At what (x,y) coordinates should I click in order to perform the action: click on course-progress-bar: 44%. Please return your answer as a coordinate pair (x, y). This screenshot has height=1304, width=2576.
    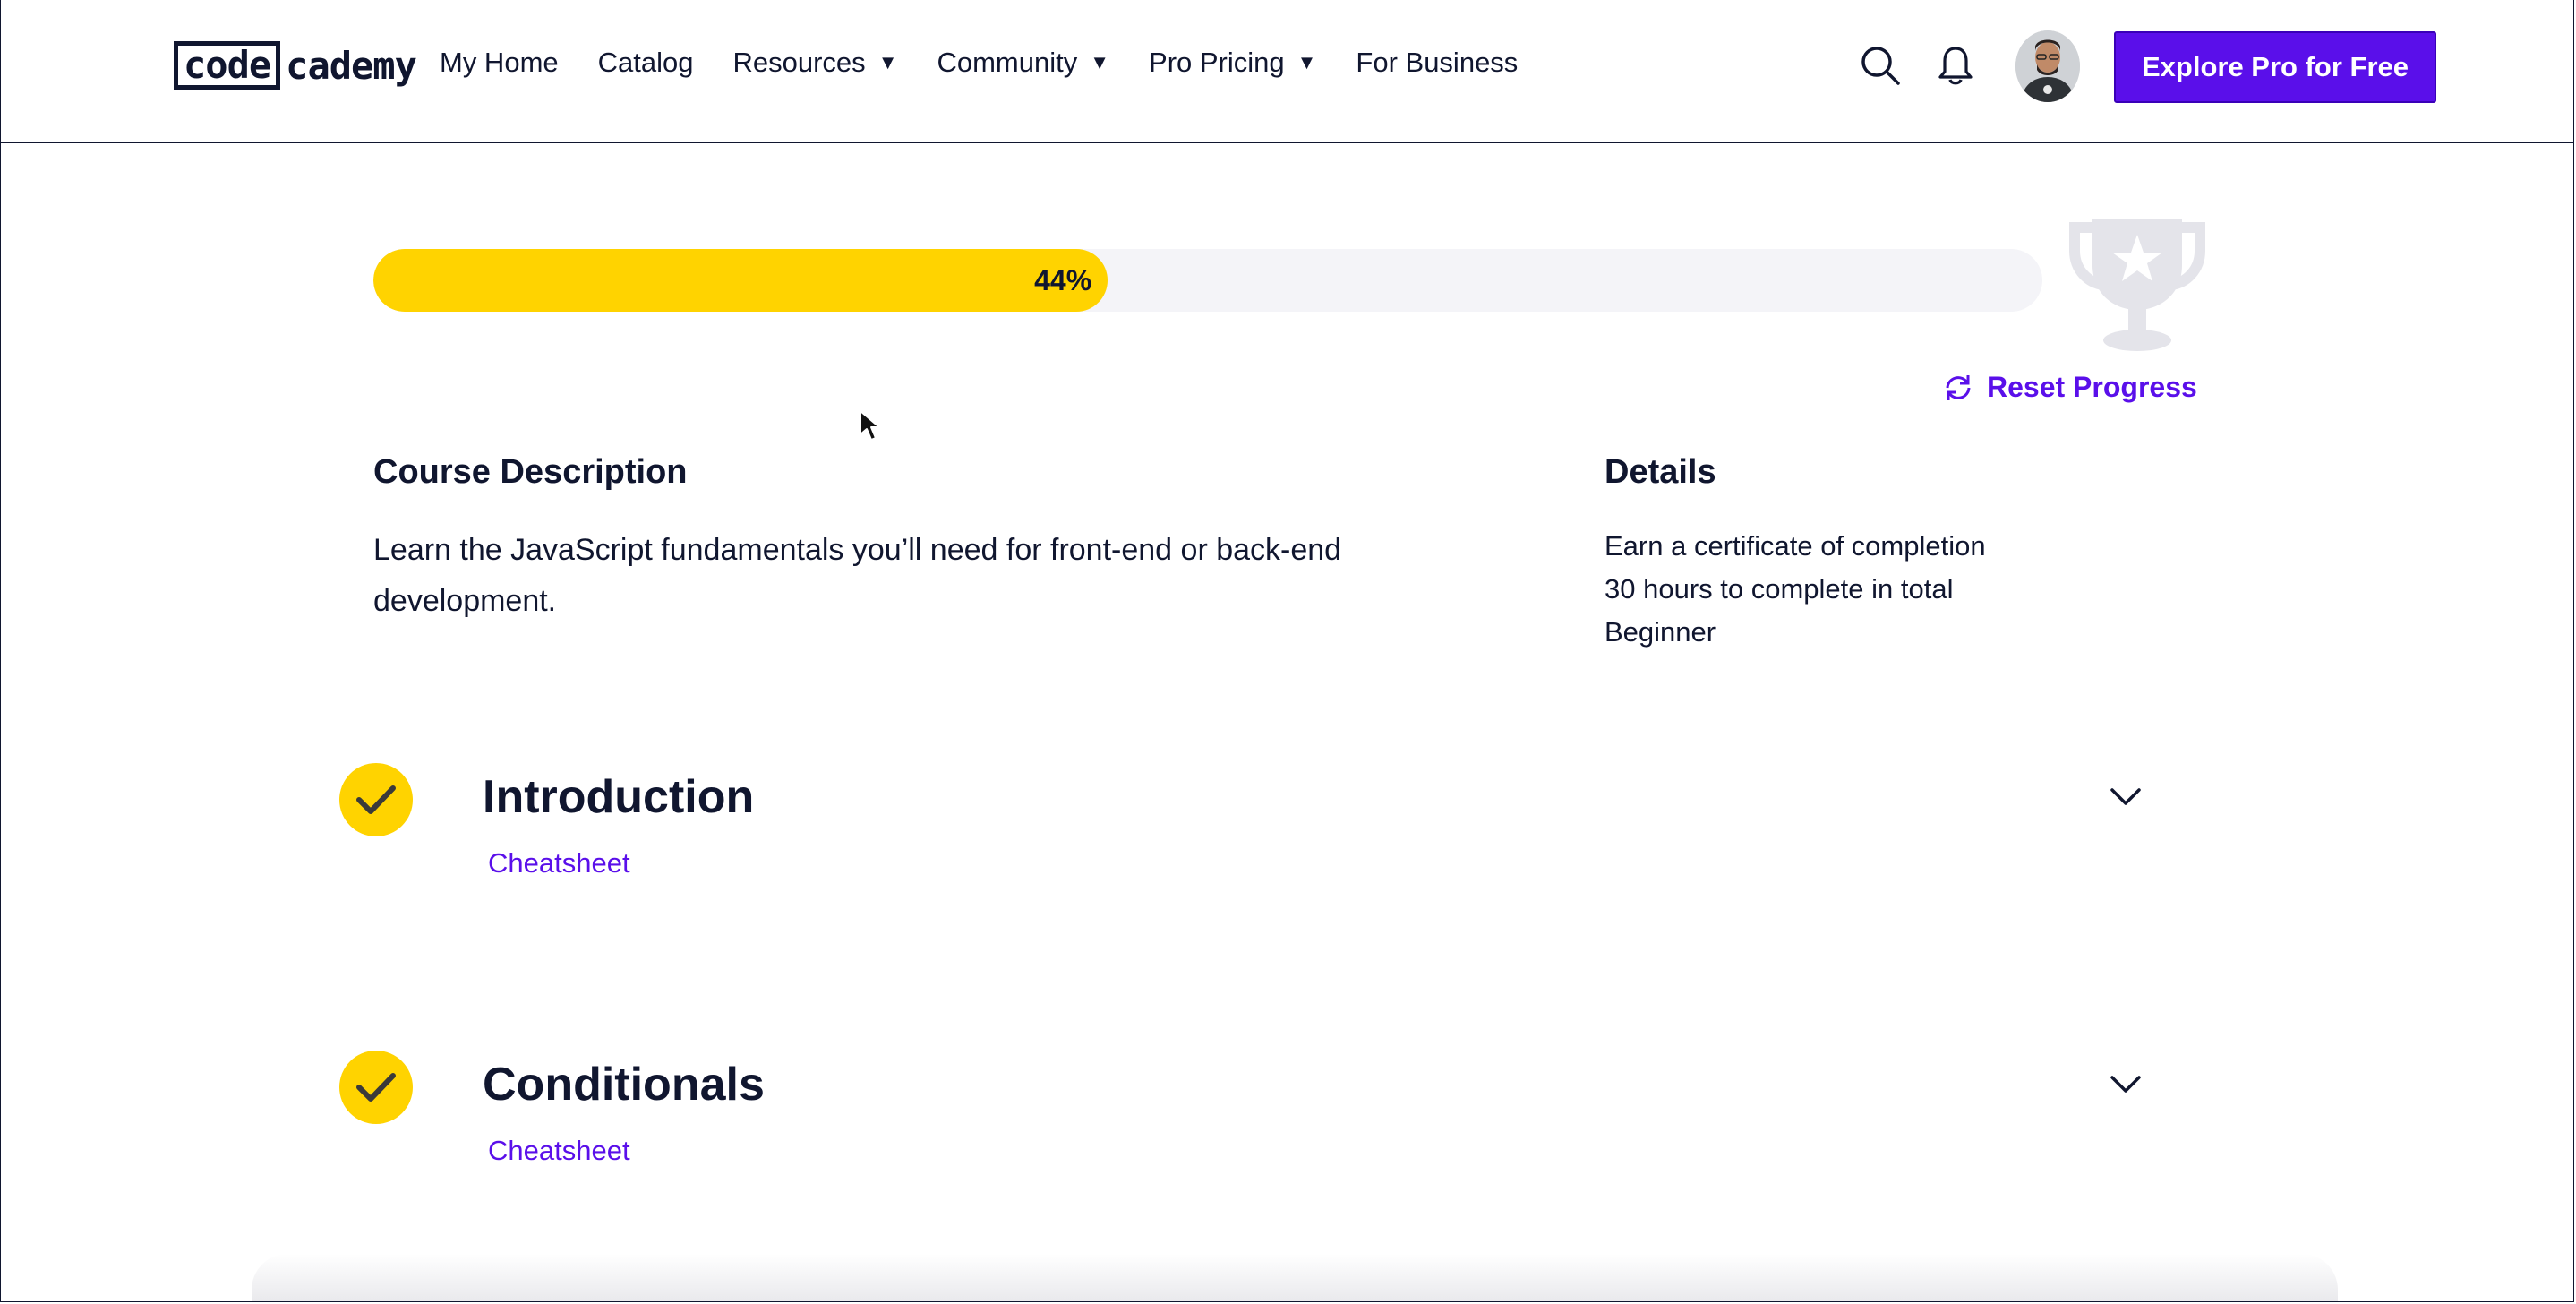
    Looking at the image, I should click on (1207, 280).